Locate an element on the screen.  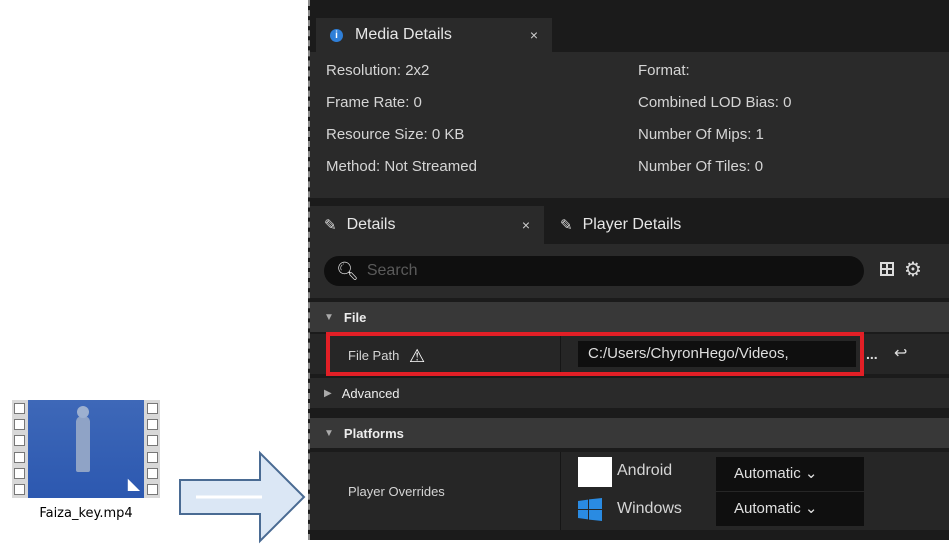
android-icon is located at coordinates (595, 472).